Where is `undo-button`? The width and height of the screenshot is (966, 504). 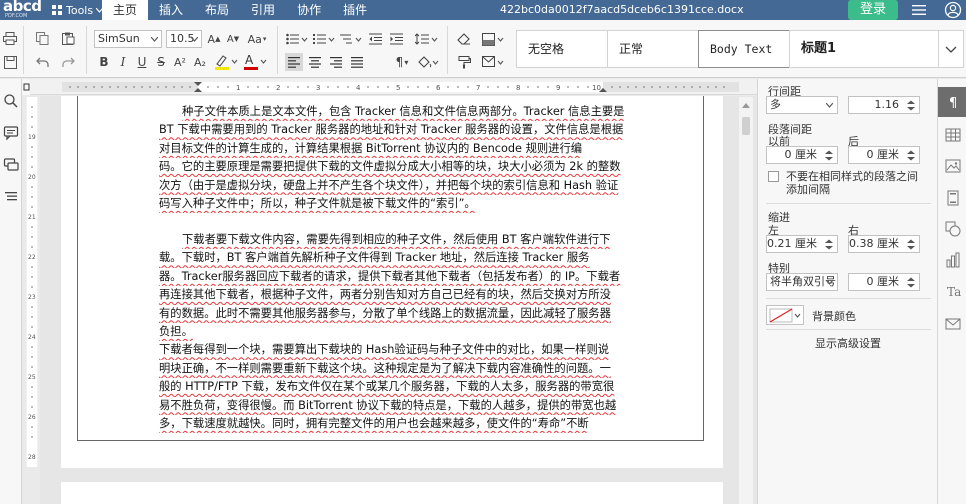
undo-button is located at coordinates (42, 62).